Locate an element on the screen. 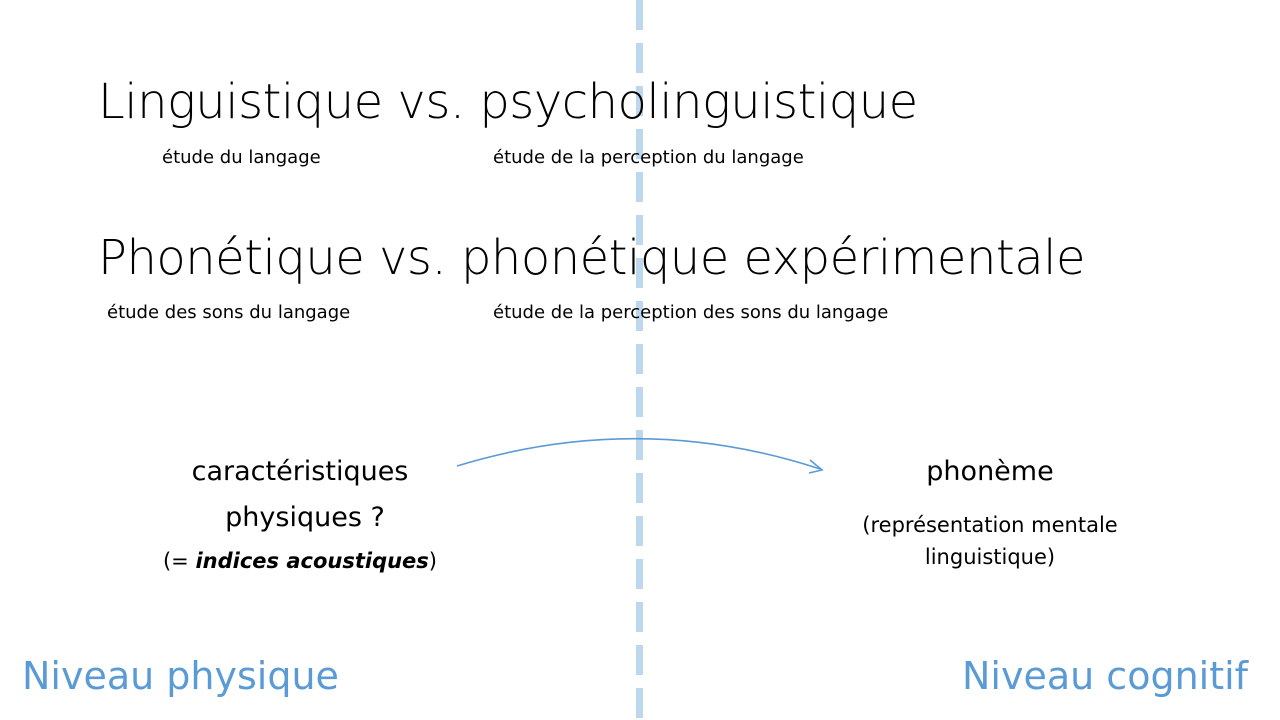 The image size is (1280, 720). phoneme-desc-line1: (représentation mentale is located at coordinates (990, 525).